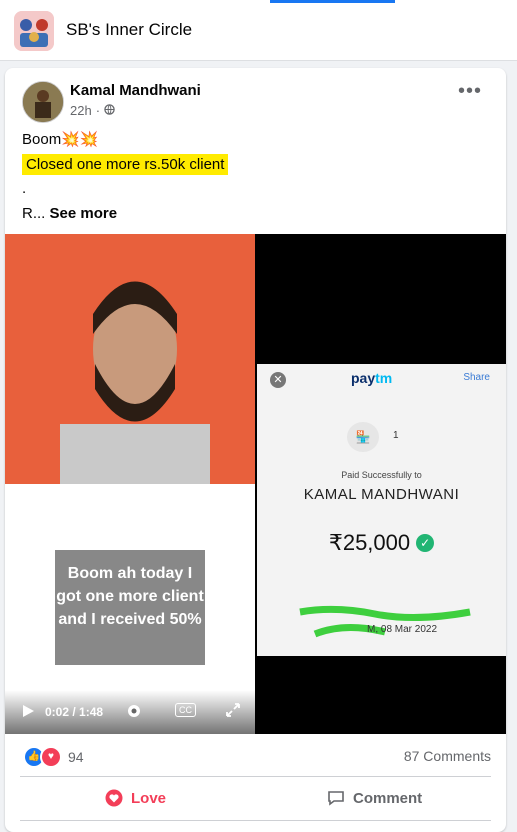 The width and height of the screenshot is (517, 832). I want to click on share-label: Share, so click(476, 377).